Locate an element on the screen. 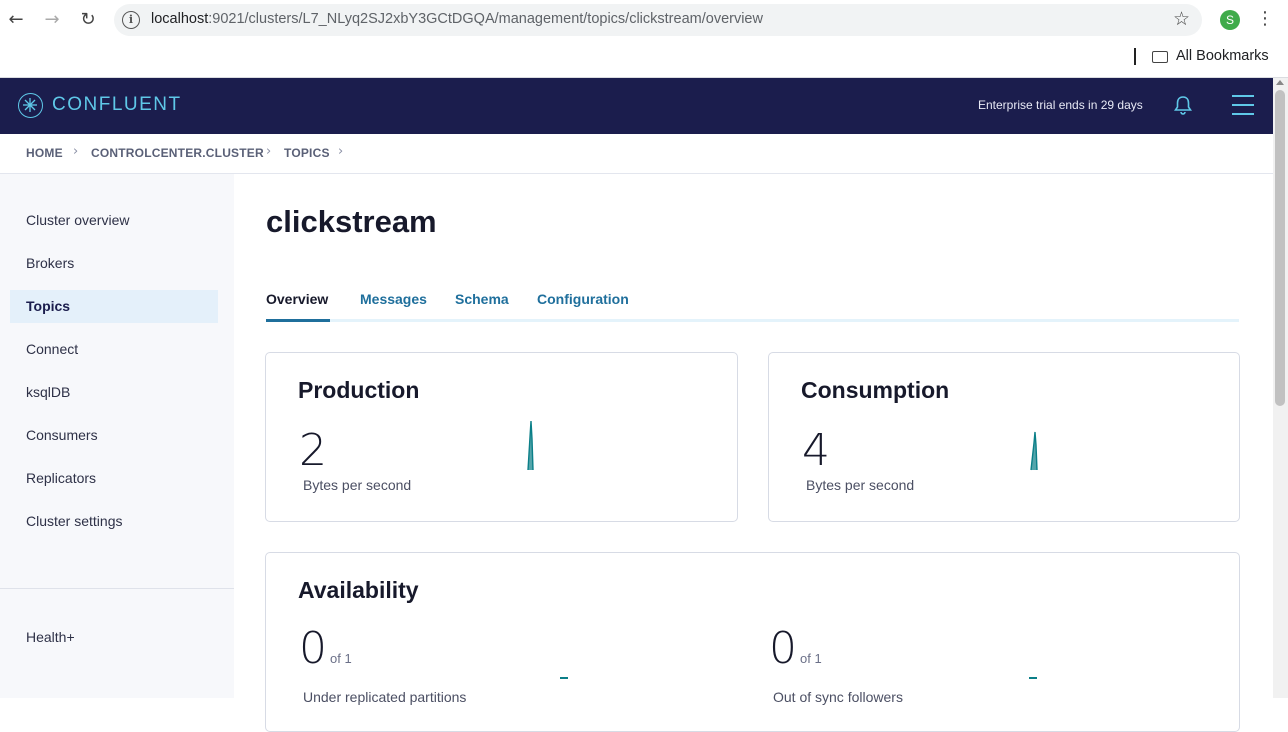 The height and width of the screenshot is (732, 1288). consumption-title: Consumption is located at coordinates (875, 390).